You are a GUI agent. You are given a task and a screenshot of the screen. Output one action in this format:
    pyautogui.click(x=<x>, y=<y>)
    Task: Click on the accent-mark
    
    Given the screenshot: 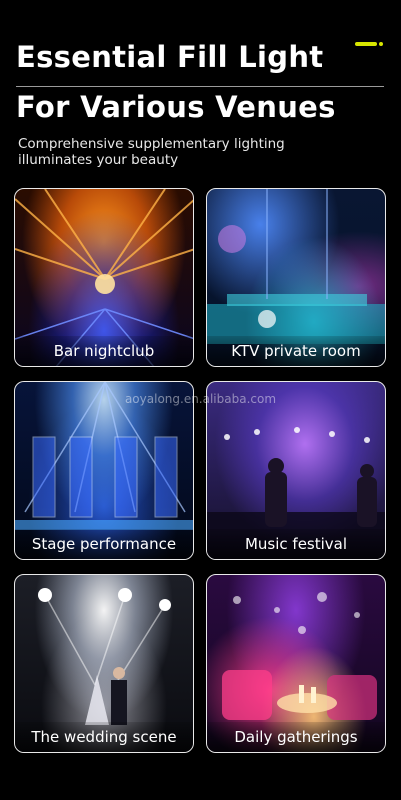 What is the action you would take?
    pyautogui.click(x=369, y=44)
    